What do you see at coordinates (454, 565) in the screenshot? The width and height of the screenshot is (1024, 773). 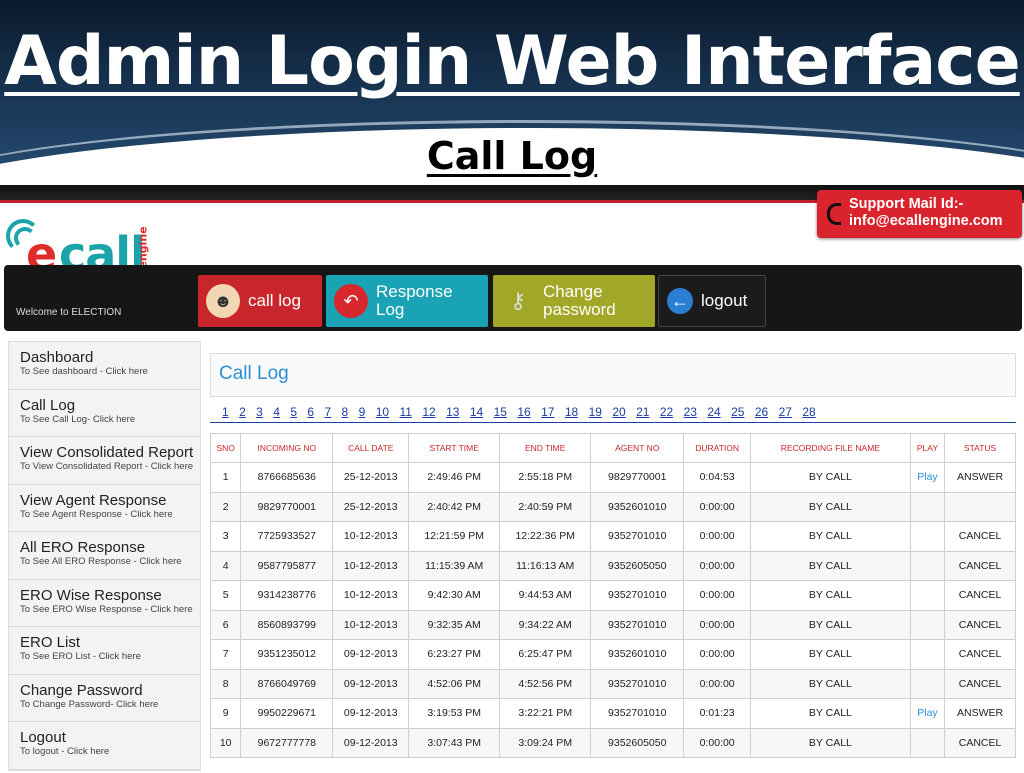 I see `col-start-time-cell: 11:15:39 AM` at bounding box center [454, 565].